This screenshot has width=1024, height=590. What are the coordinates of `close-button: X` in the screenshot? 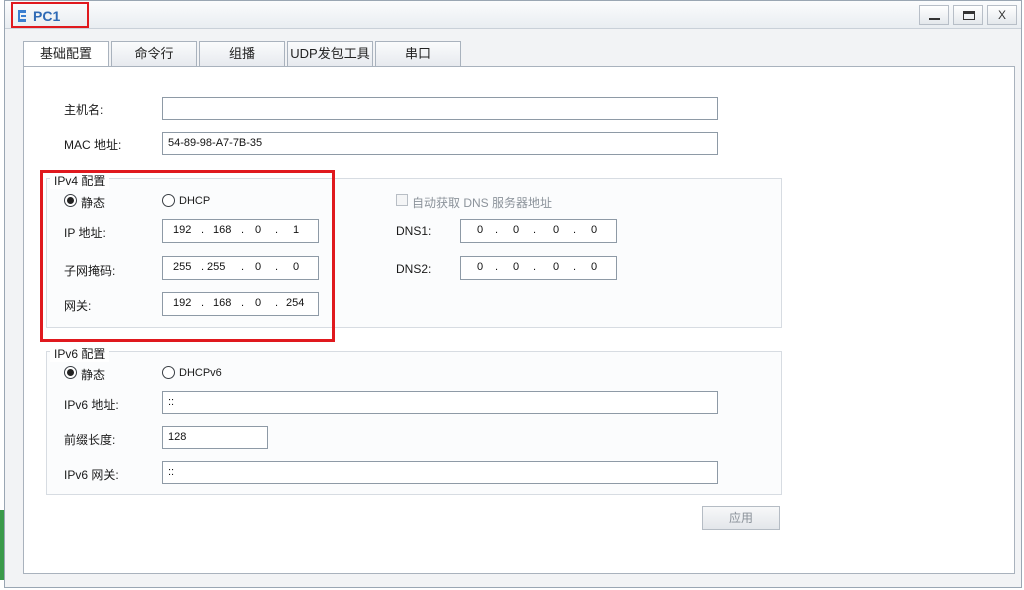 It's located at (1002, 15).